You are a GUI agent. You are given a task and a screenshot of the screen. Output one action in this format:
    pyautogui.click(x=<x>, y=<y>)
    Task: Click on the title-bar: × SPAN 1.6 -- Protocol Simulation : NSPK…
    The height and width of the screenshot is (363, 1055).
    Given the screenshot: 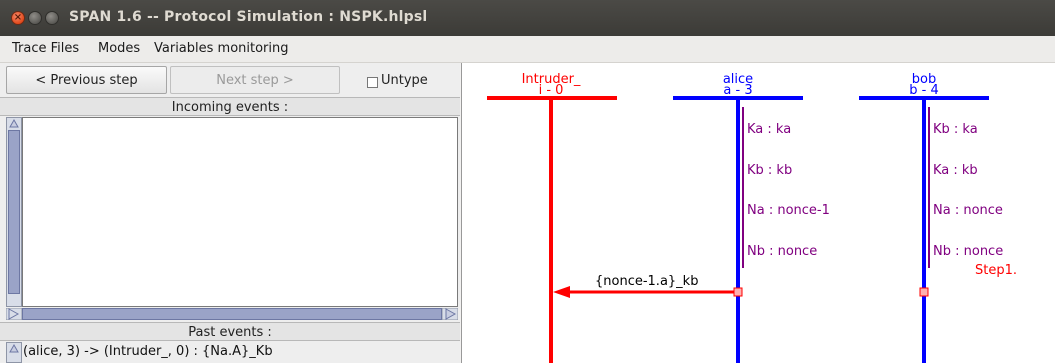 What is the action you would take?
    pyautogui.click(x=527, y=18)
    